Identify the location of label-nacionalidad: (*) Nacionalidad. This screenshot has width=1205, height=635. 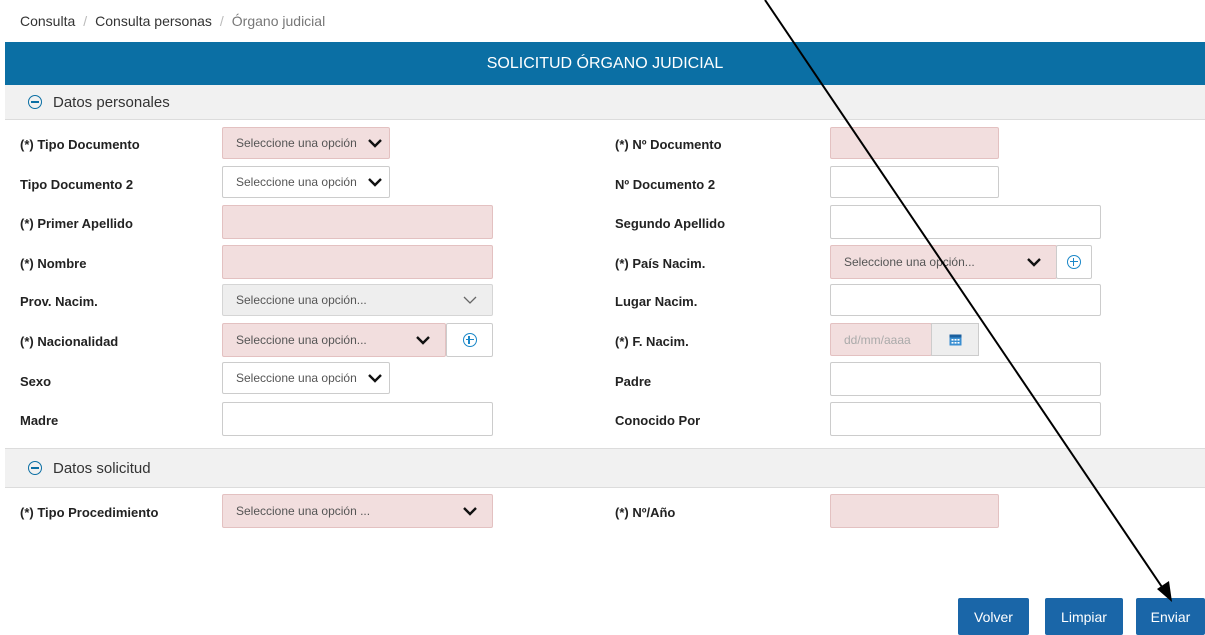
(69, 341).